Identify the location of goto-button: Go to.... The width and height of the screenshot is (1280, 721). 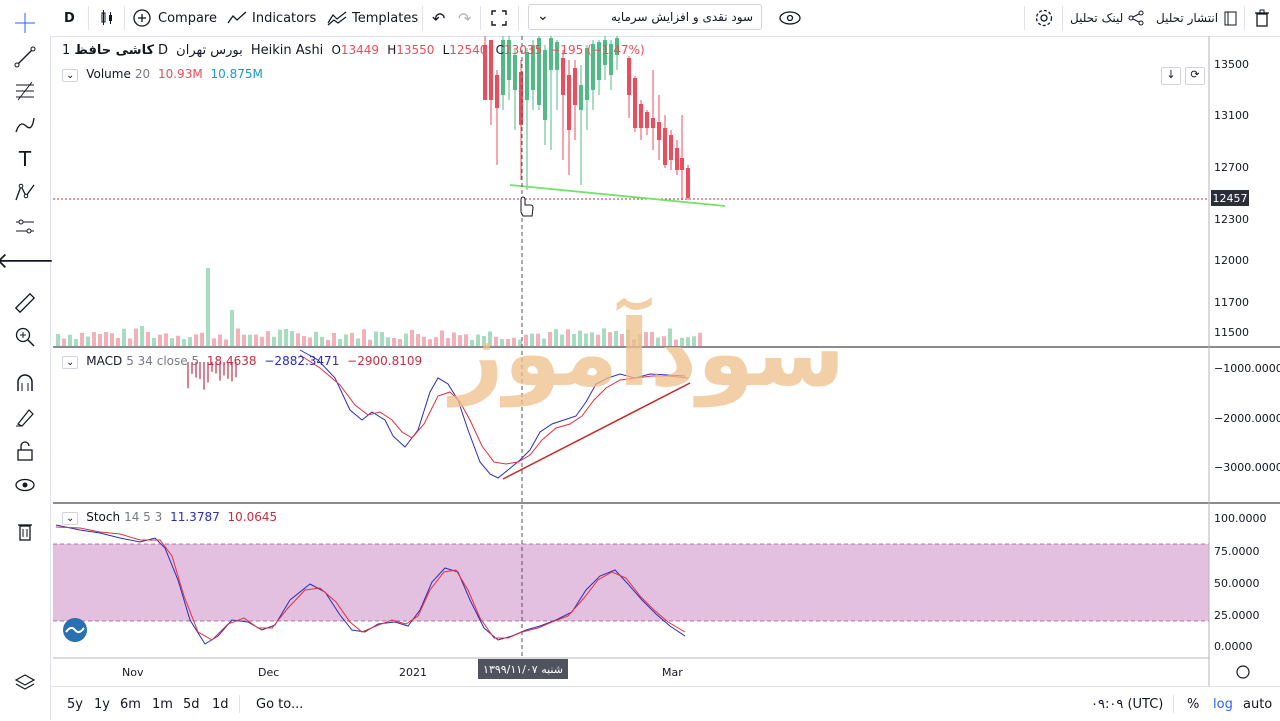
(279, 704).